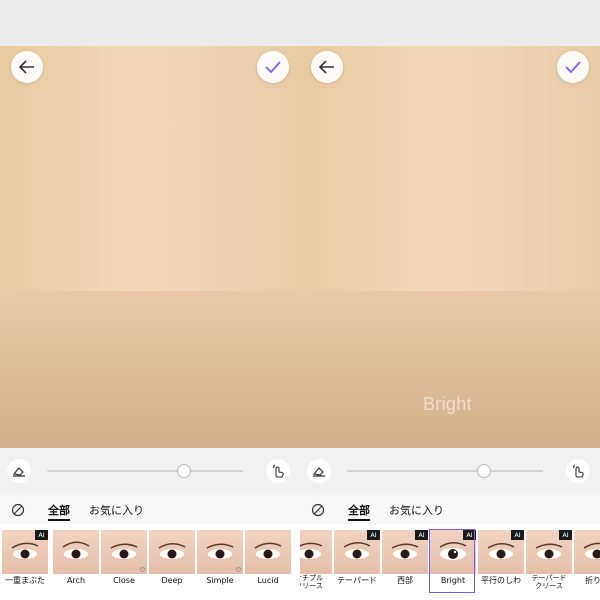 The height and width of the screenshot is (600, 600). I want to click on style-label: Lucid, so click(268, 580).